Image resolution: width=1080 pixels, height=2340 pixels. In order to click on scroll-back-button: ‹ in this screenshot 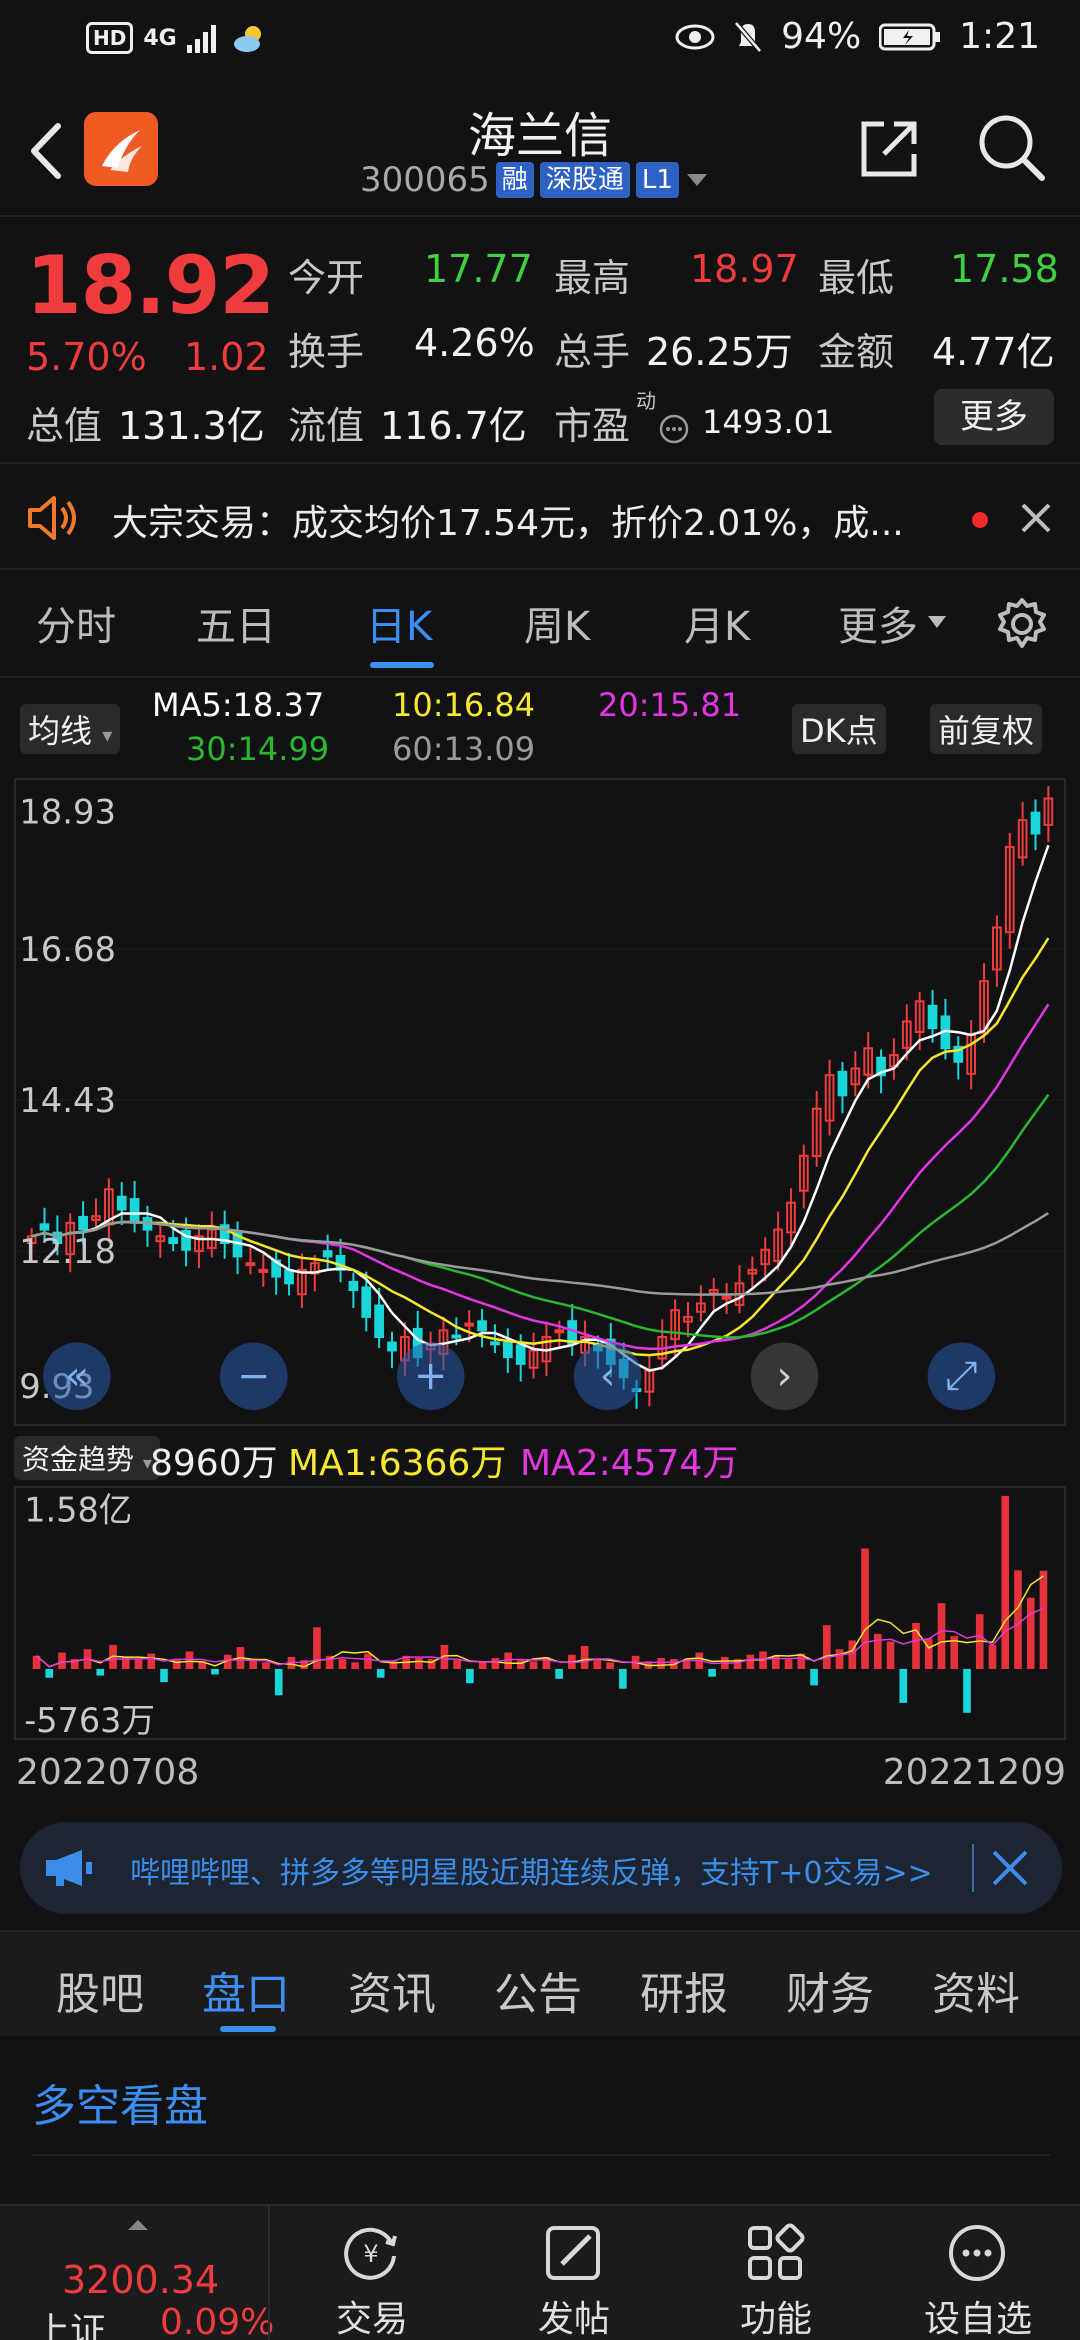, I will do `click(607, 1376)`.